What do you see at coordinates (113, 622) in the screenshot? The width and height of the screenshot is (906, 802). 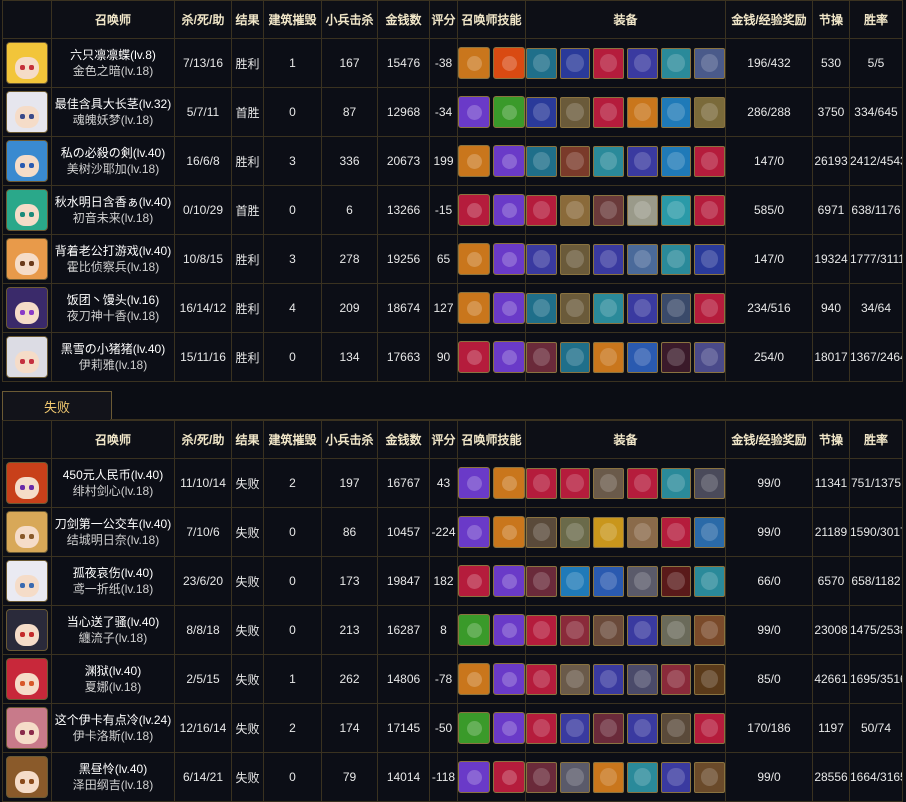 I see `player-name: 当心送了骚(lv.40)` at bounding box center [113, 622].